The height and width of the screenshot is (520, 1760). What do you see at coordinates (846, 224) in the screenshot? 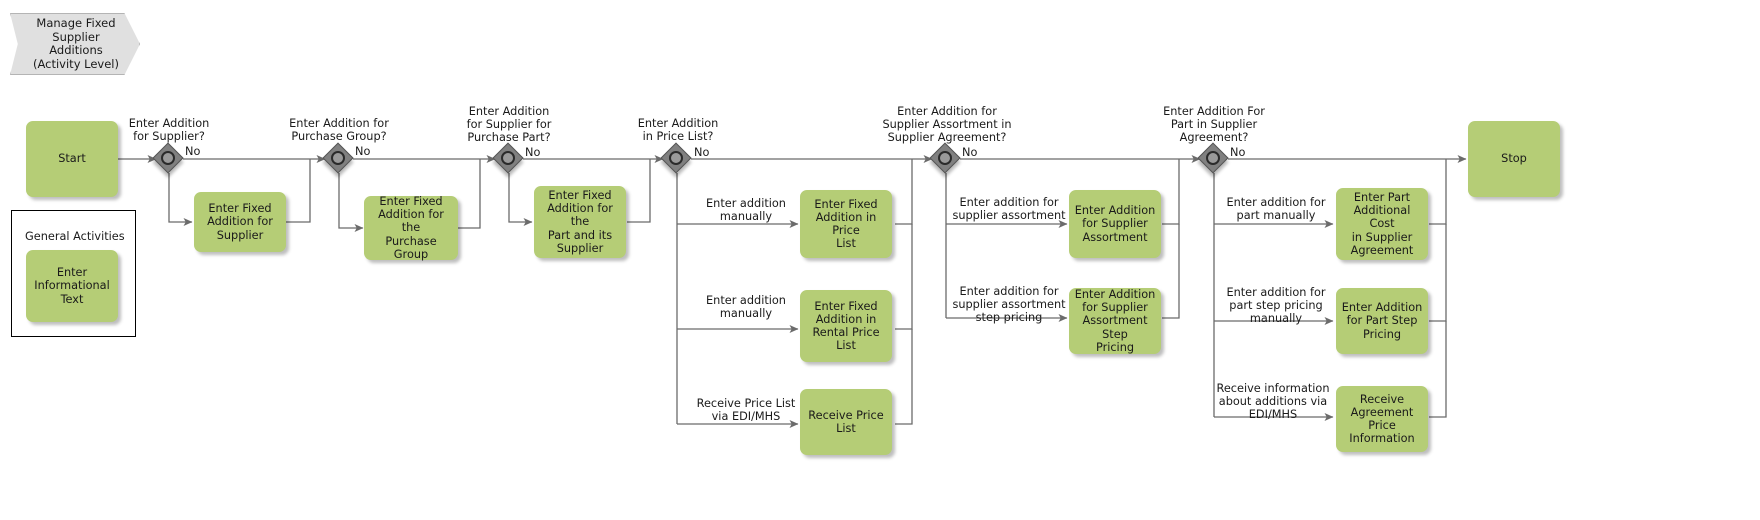
I see `activity-fixed-addition-price-list: Enter Fixed Addition in Price List` at bounding box center [846, 224].